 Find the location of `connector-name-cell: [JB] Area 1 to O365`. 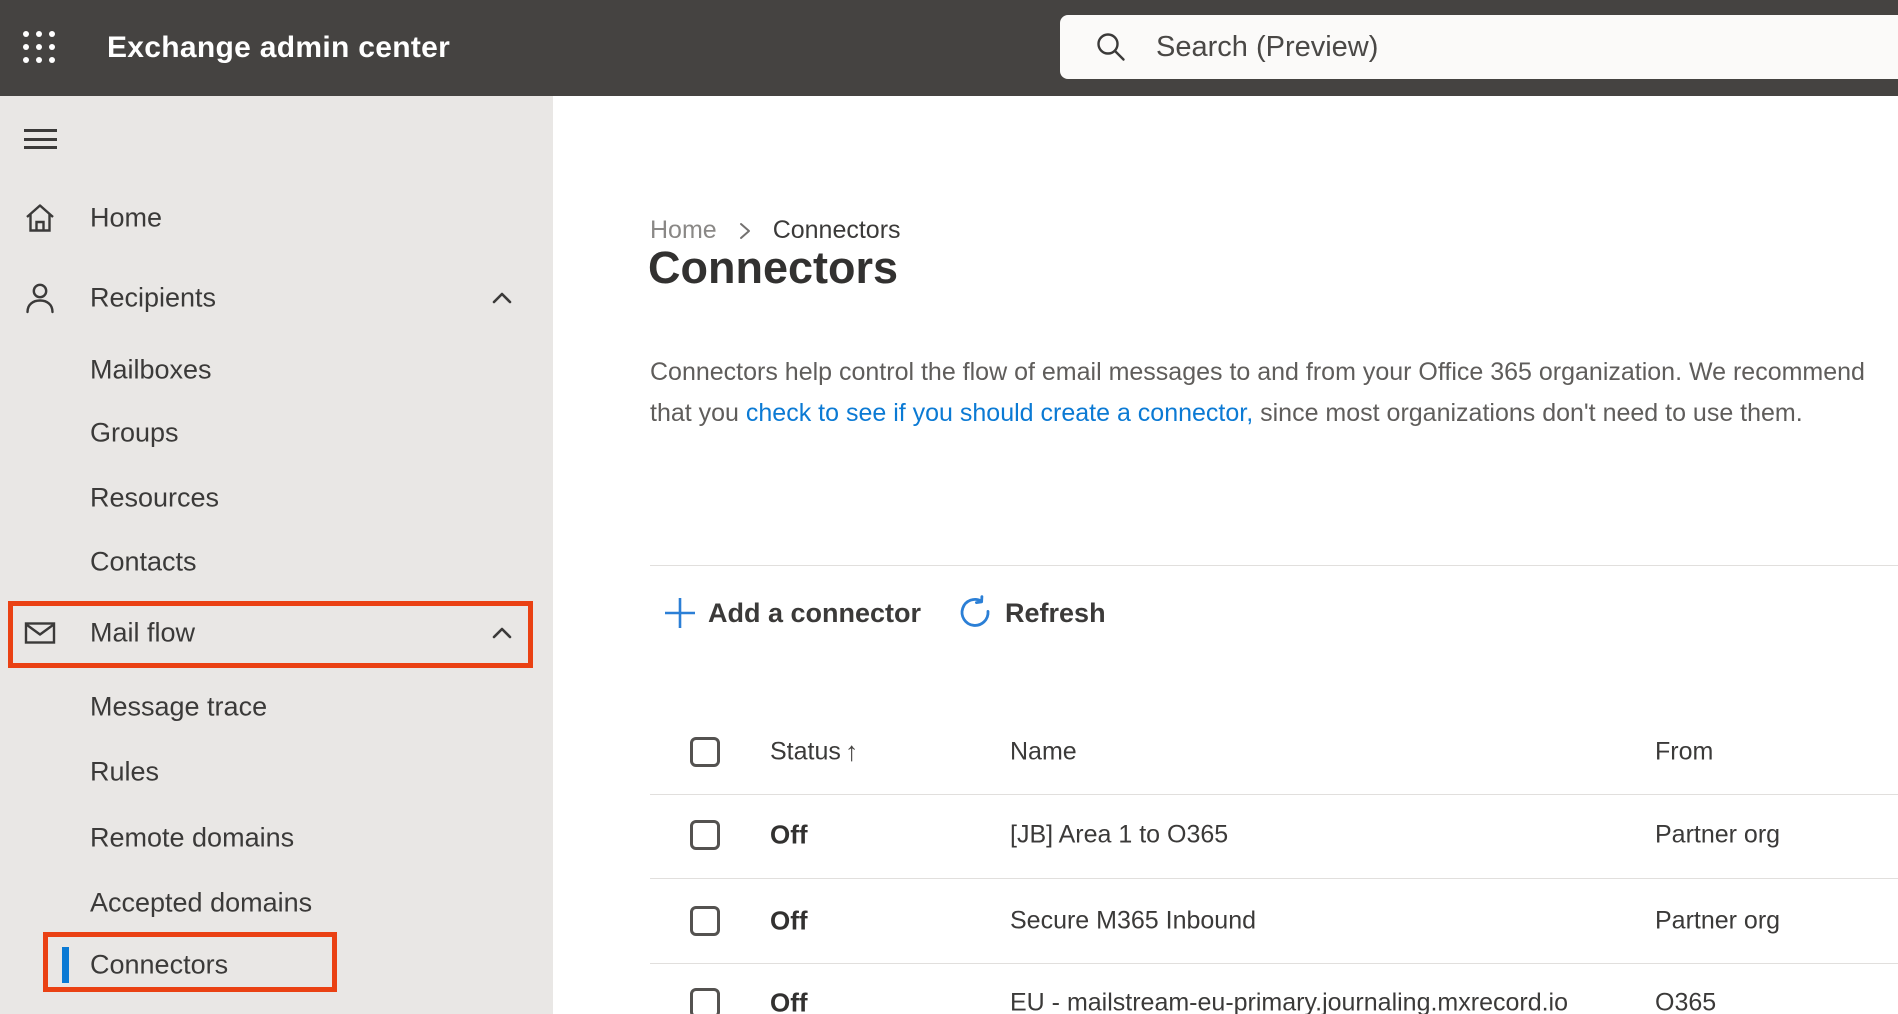

connector-name-cell: [JB] Area 1 to O365 is located at coordinates (1119, 835).